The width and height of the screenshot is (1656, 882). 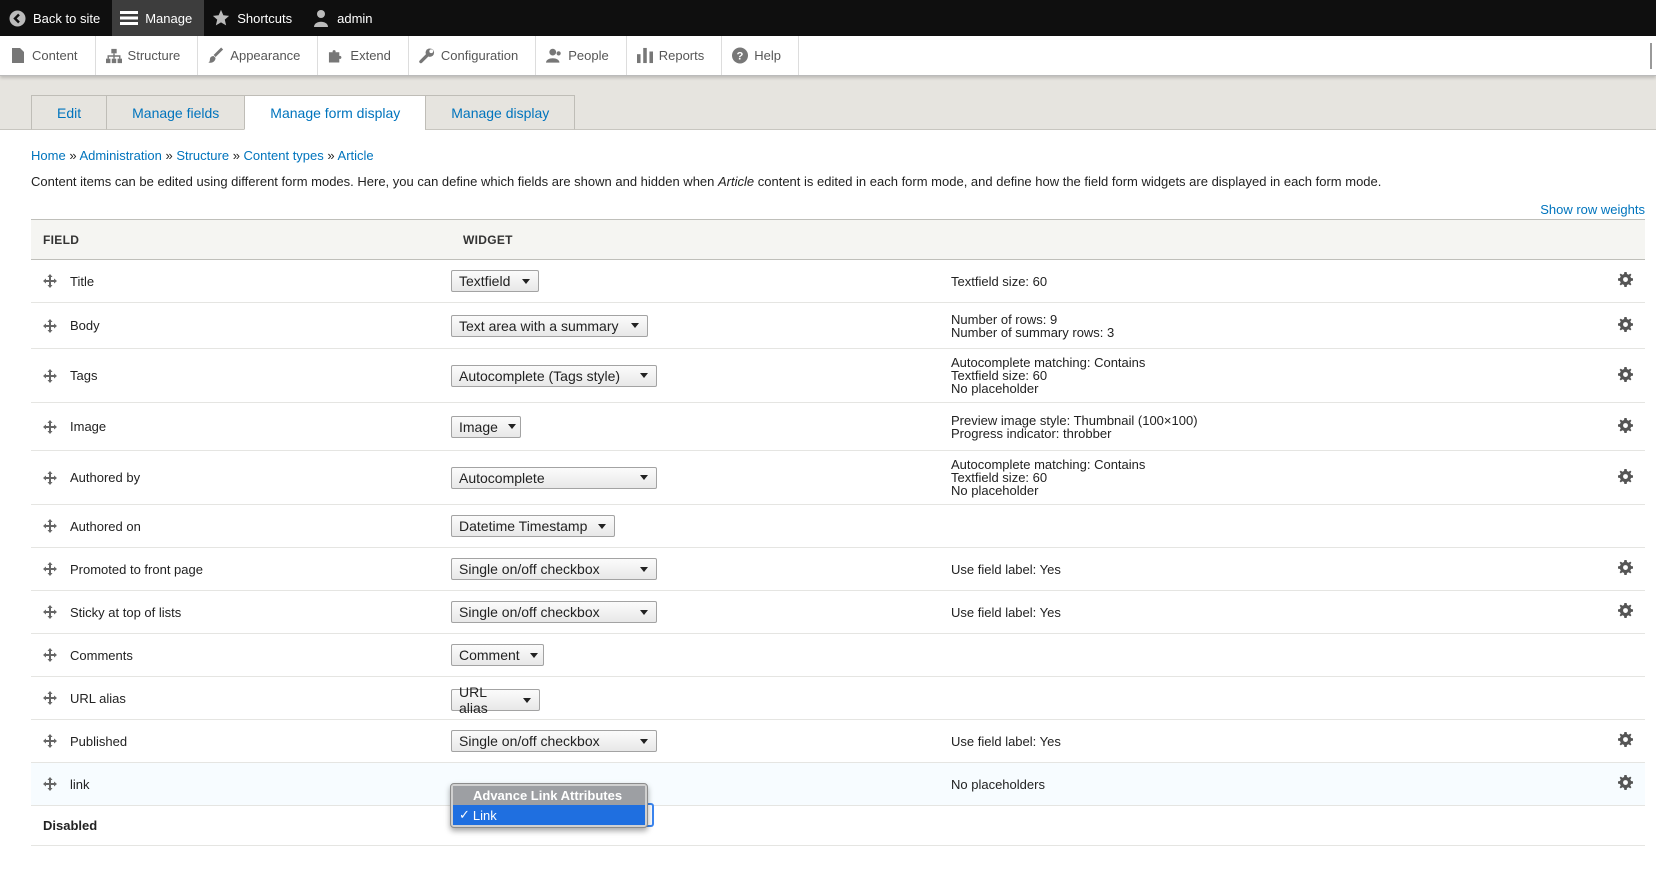 I want to click on widget-select: Autocomplete, so click(x=554, y=477).